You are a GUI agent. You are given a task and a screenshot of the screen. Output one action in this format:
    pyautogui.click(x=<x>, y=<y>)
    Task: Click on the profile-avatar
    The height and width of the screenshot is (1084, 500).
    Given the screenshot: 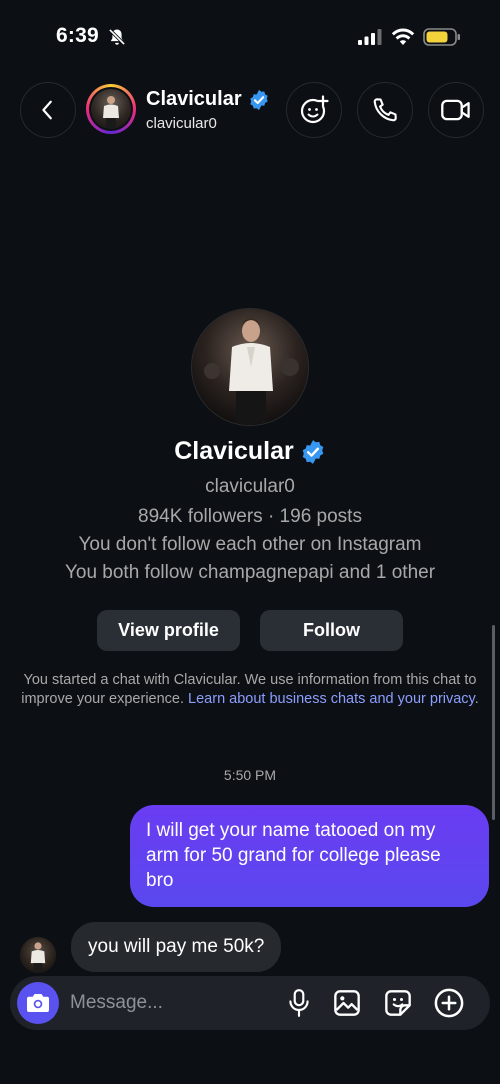 What is the action you would take?
    pyautogui.click(x=250, y=367)
    